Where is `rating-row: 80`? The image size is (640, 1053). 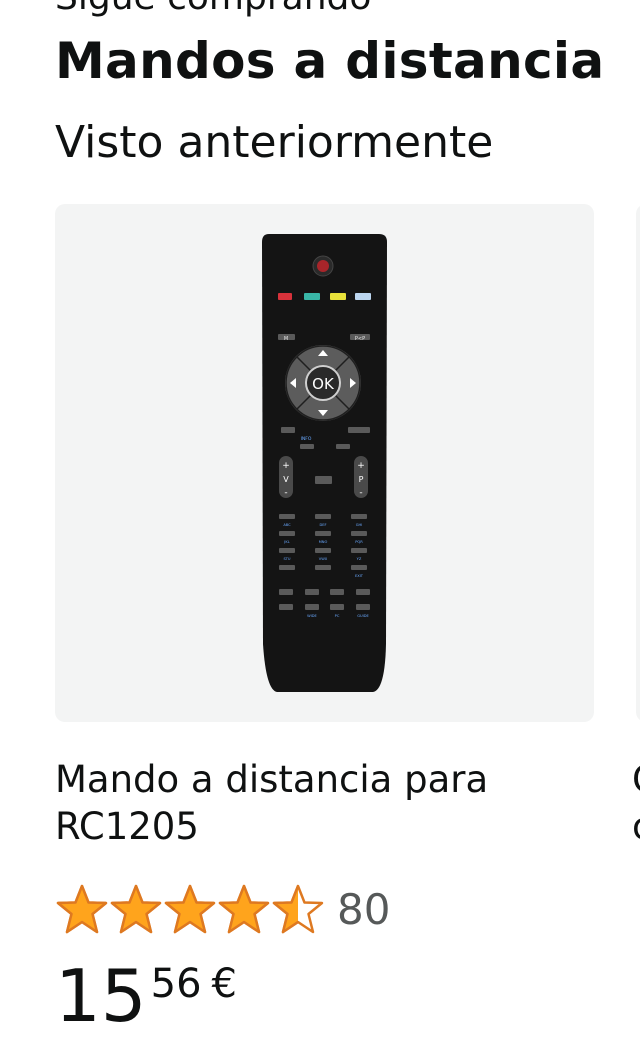
rating-row: 80 is located at coordinates (222, 910).